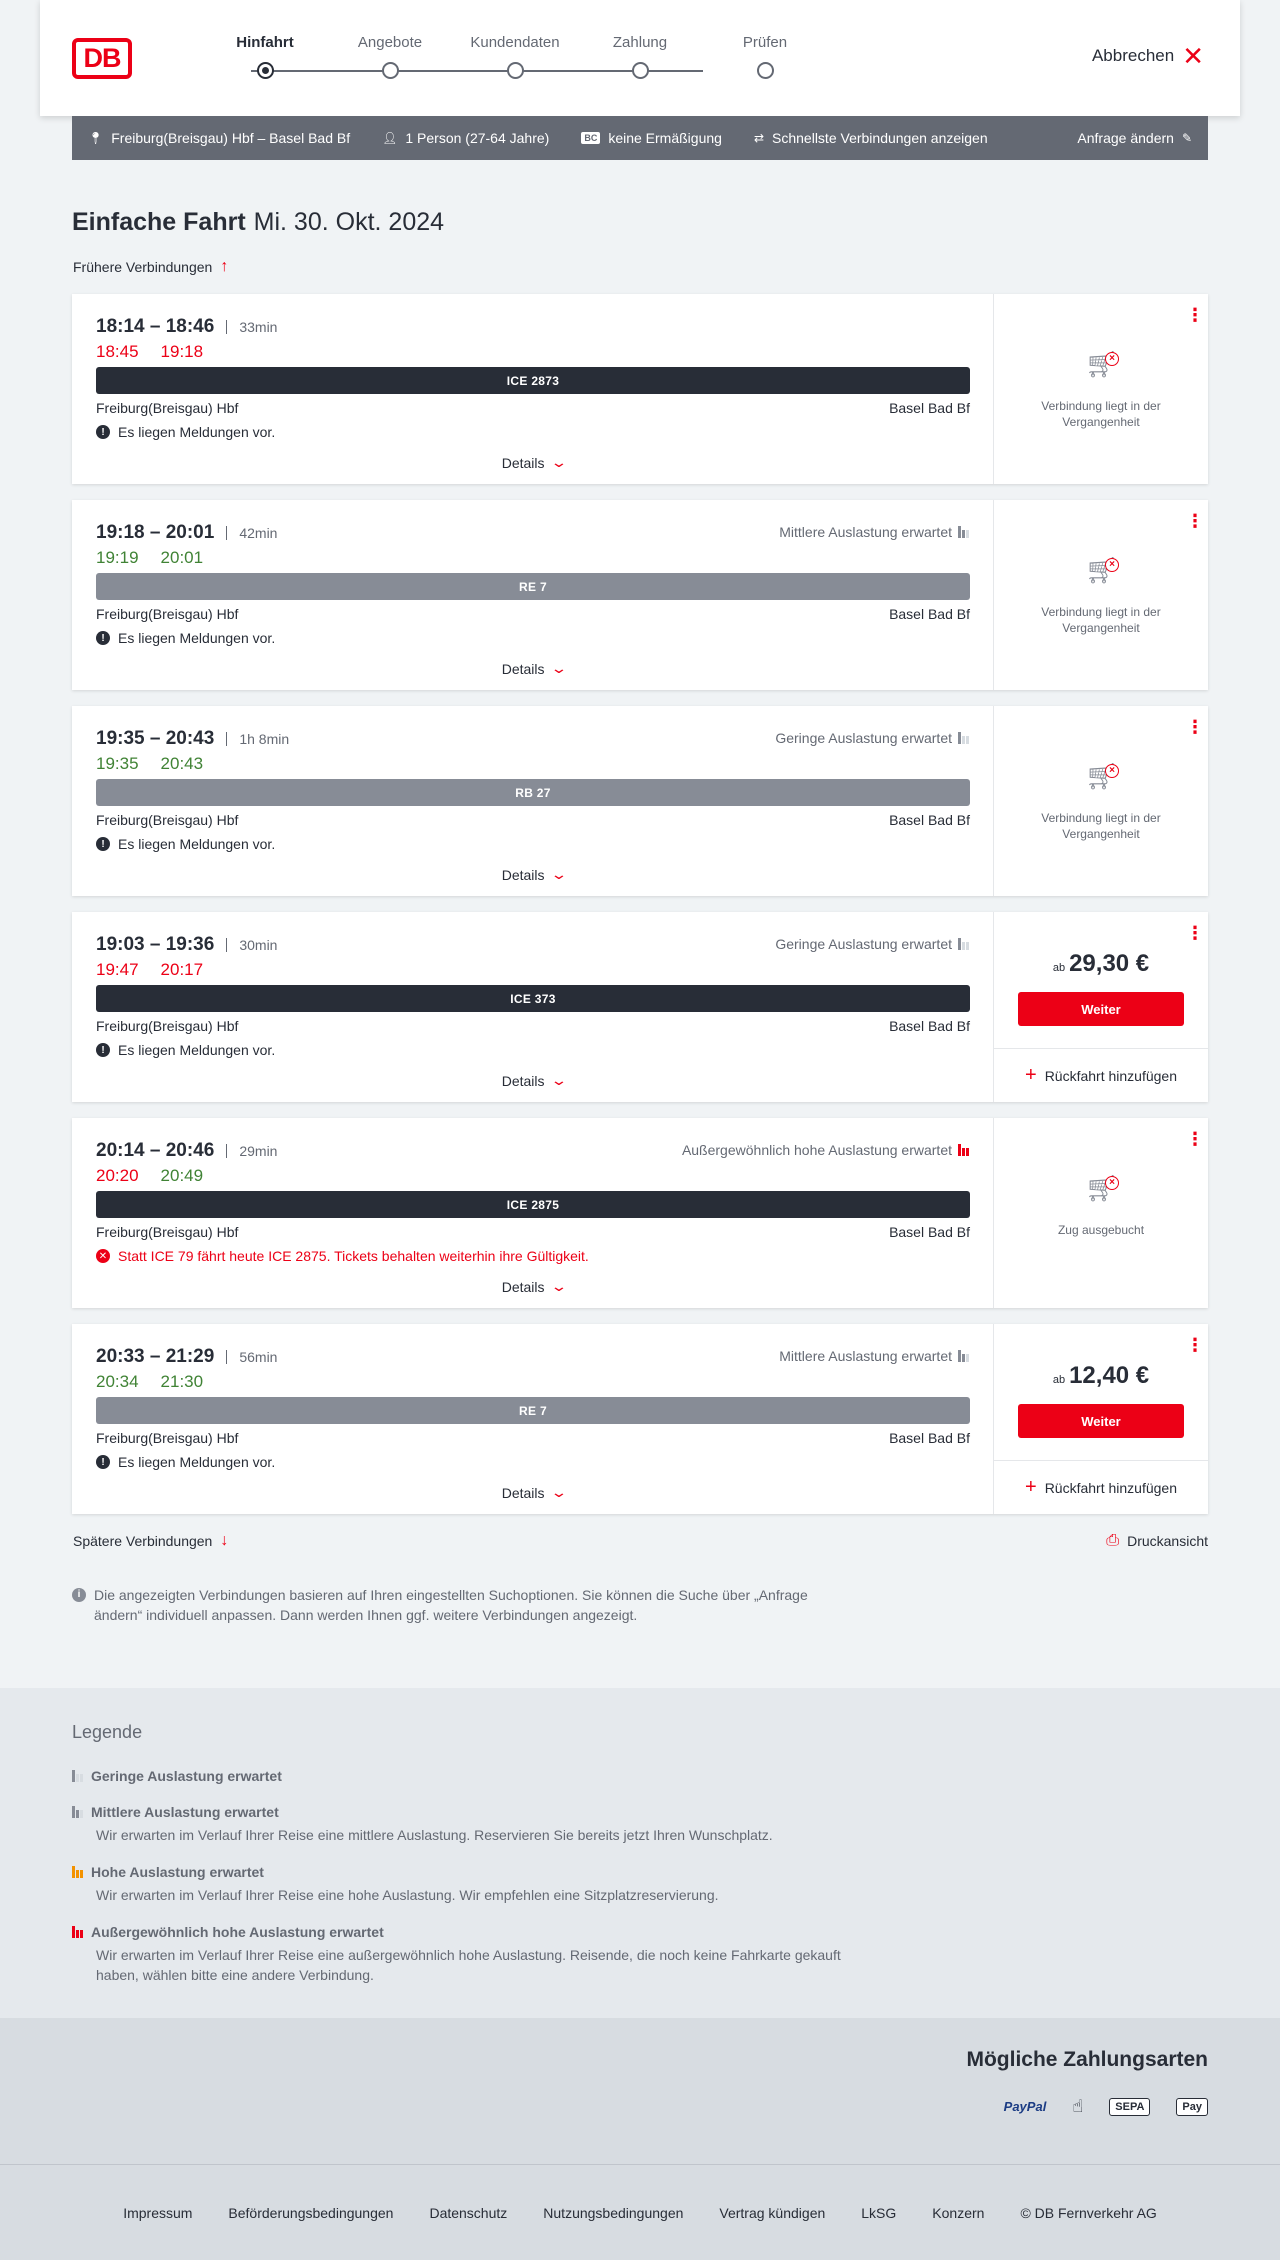  Describe the element at coordinates (186, 1357) in the screenshot. I see `scheduled-times: 20:33 – 21:29 56min` at that location.